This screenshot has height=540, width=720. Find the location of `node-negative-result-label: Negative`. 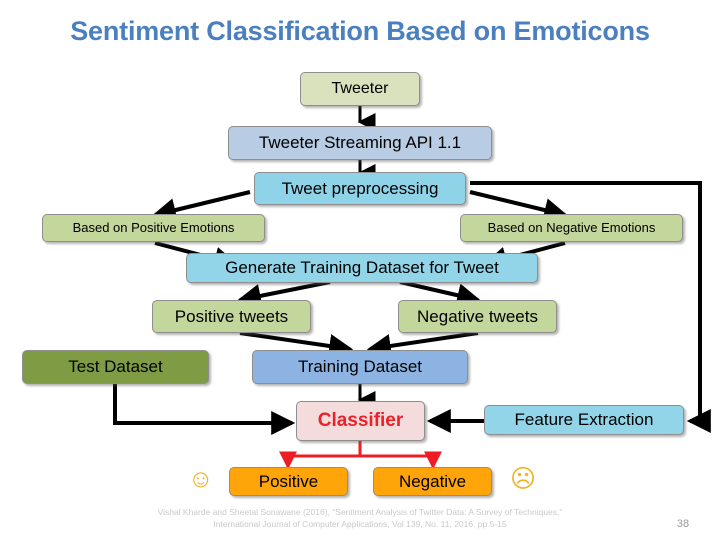

node-negative-result-label: Negative is located at coordinates (432, 481).